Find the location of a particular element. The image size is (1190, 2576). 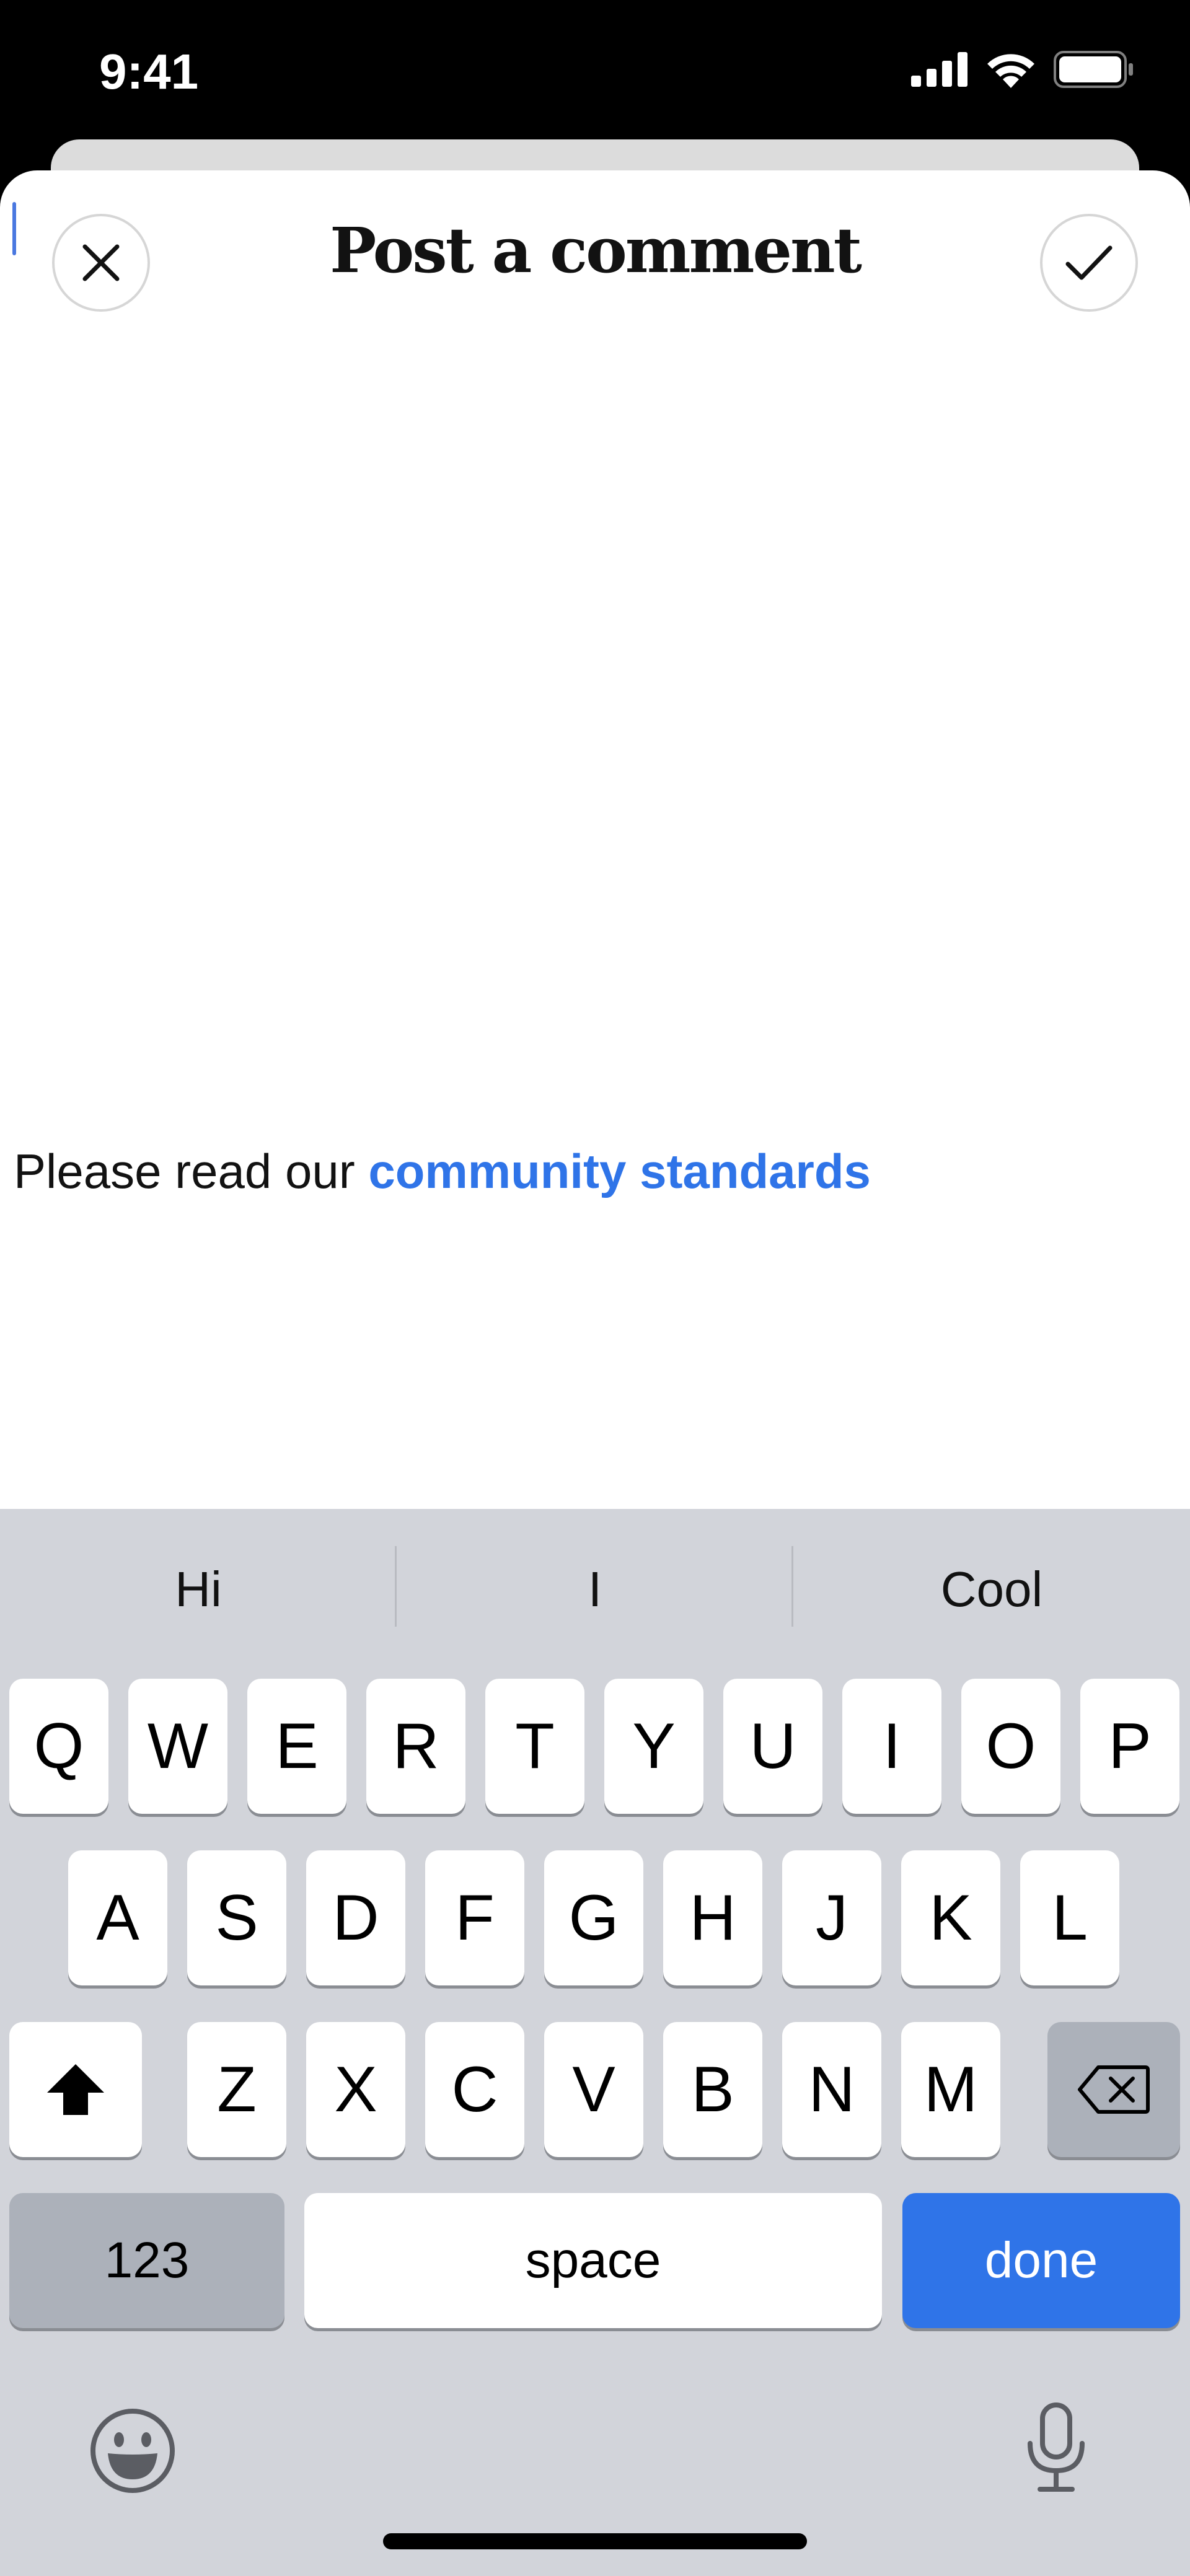

key-w: W is located at coordinates (177, 1747).